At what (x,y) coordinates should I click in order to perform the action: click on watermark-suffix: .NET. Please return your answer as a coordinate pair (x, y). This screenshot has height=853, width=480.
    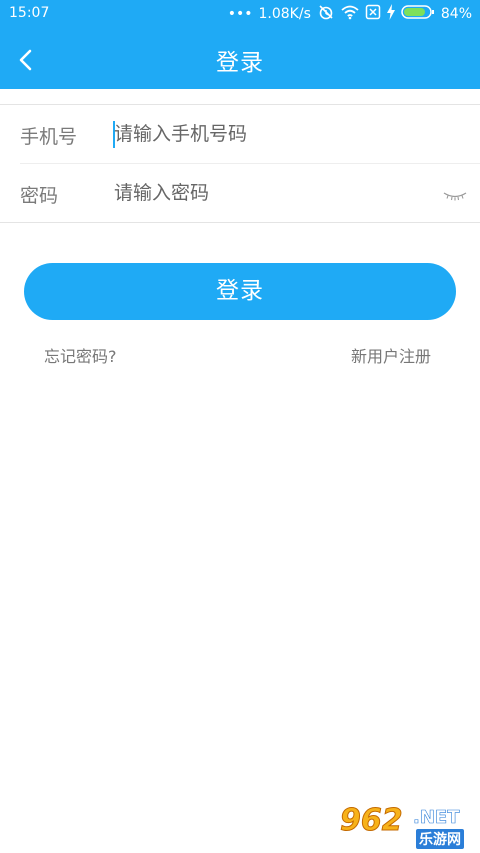
    Looking at the image, I should click on (436, 818).